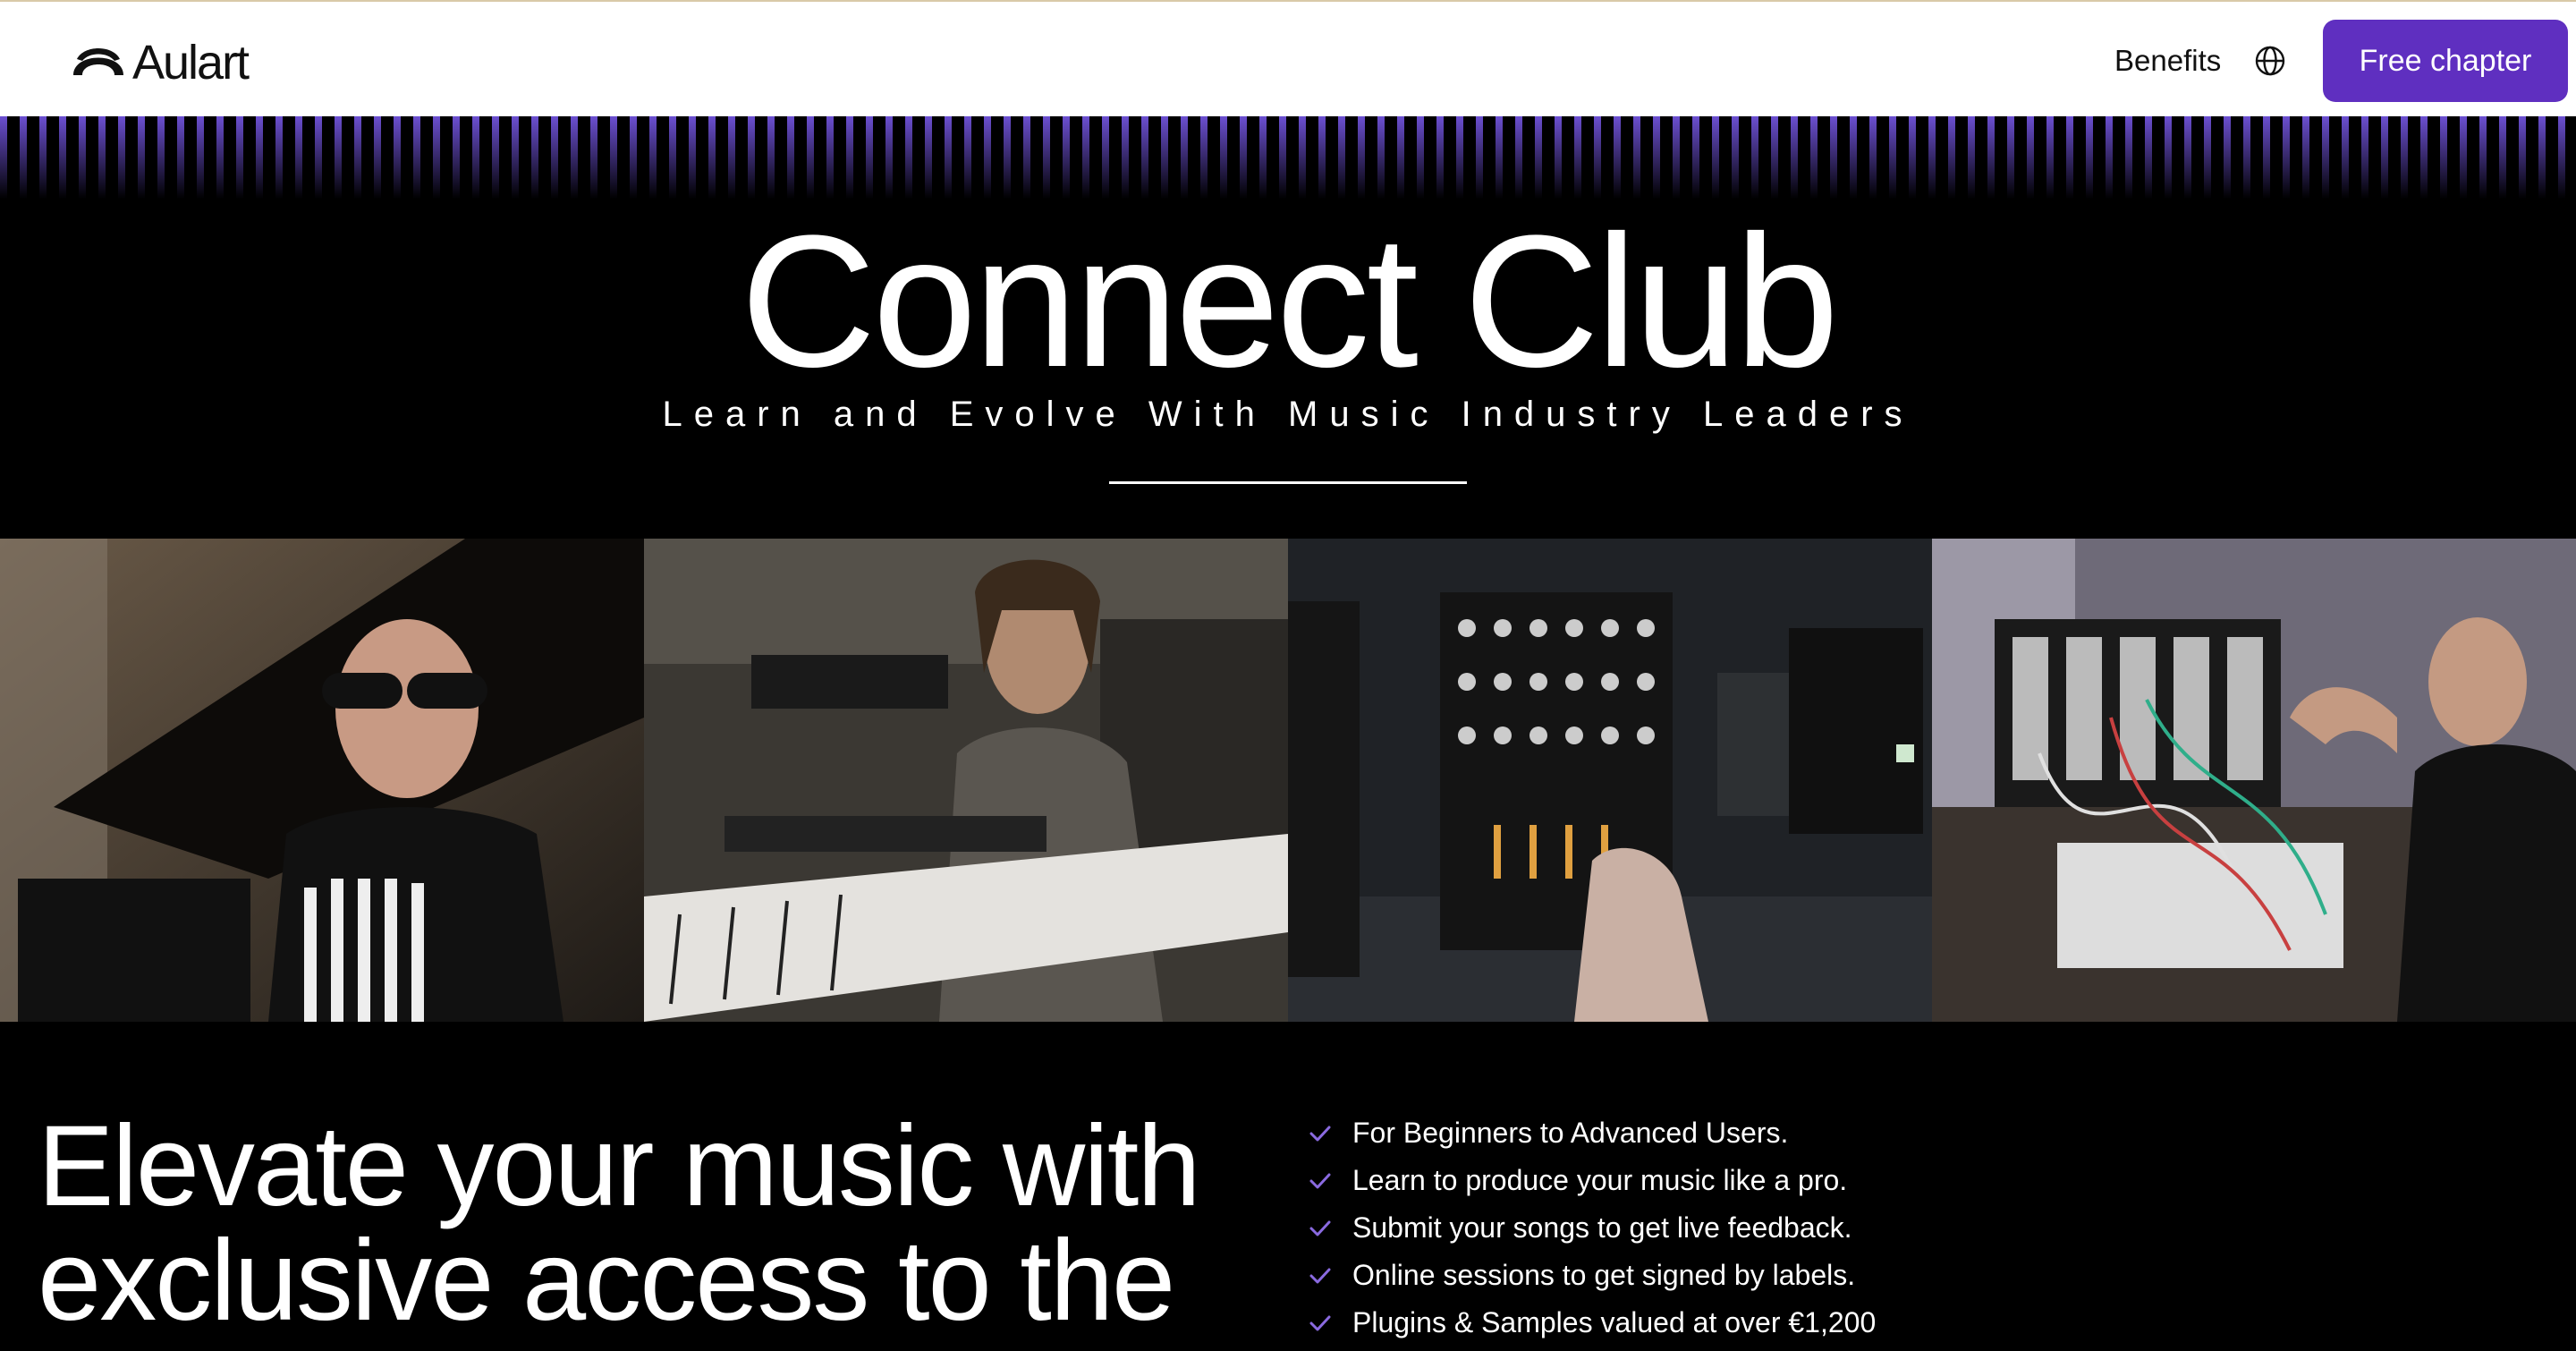 This screenshot has height=1351, width=2576. What do you see at coordinates (1602, 1227) in the screenshot?
I see `feature-text: Submit your songs to get live feedback.` at bounding box center [1602, 1227].